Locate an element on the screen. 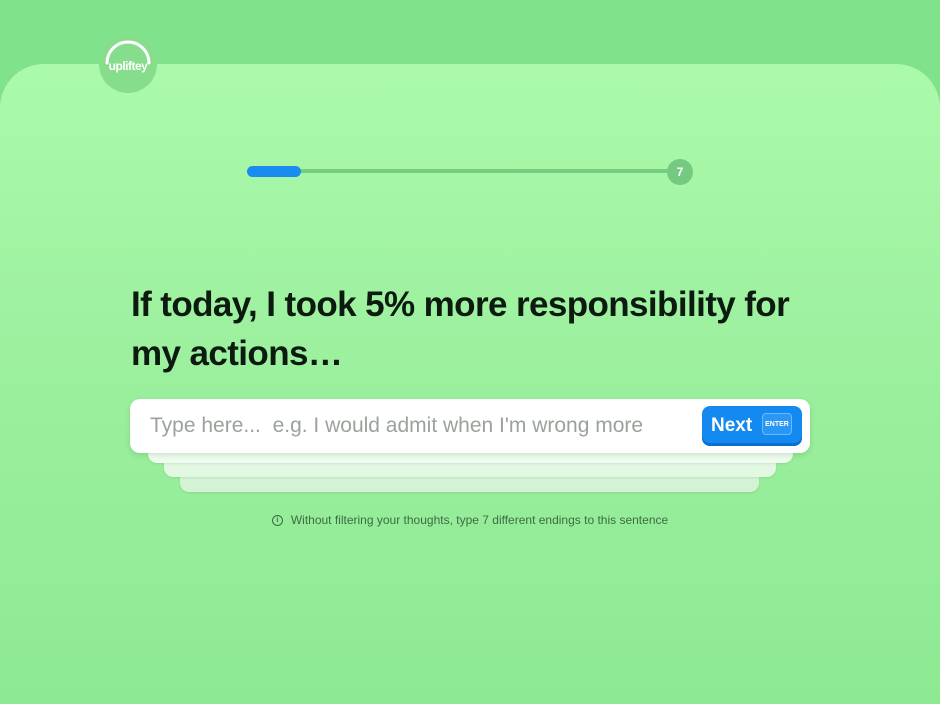 This screenshot has height=704, width=940. progress-fill is located at coordinates (274, 171).